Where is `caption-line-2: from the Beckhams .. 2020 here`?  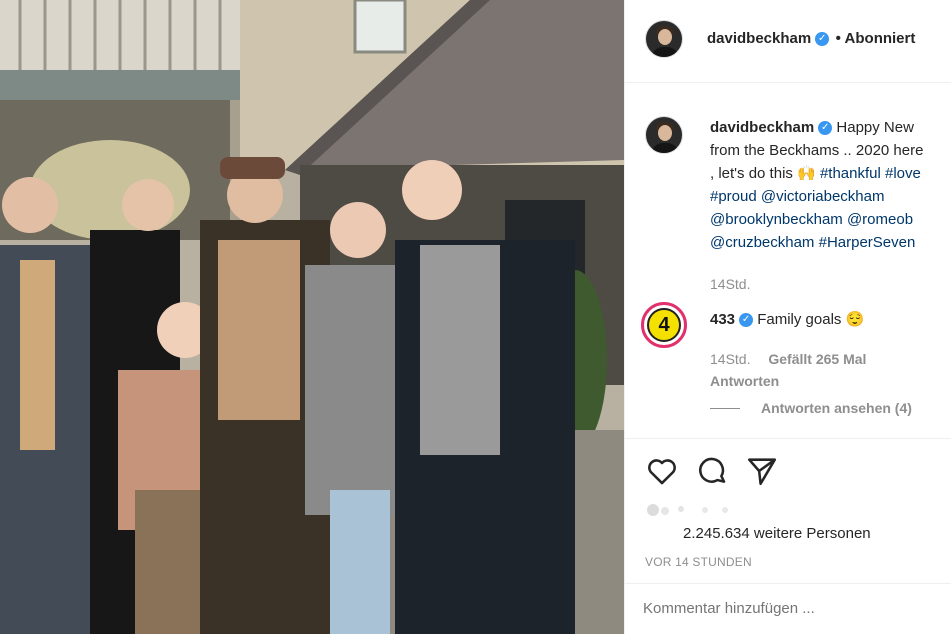
caption-line-2: from the Beckhams .. 2020 here is located at coordinates (817, 150).